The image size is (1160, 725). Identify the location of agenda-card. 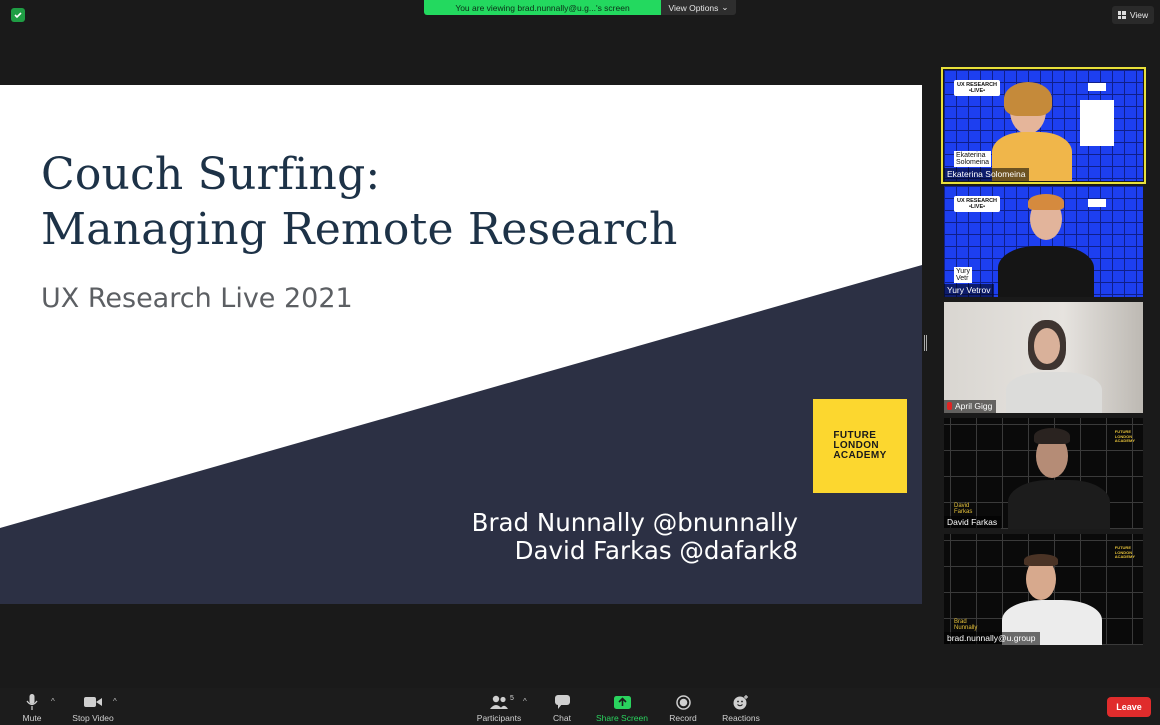
(1097, 123).